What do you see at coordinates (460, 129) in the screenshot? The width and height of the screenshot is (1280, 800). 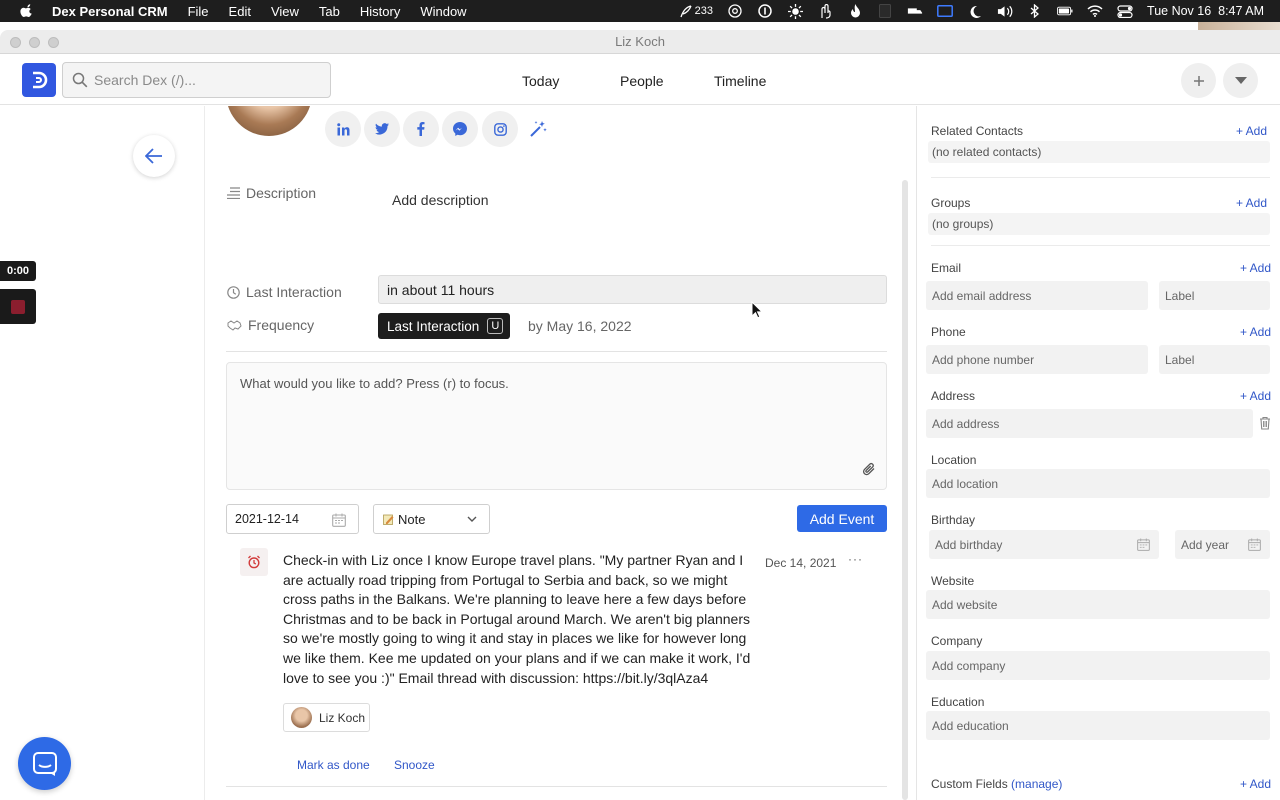 I see `messenger-button` at bounding box center [460, 129].